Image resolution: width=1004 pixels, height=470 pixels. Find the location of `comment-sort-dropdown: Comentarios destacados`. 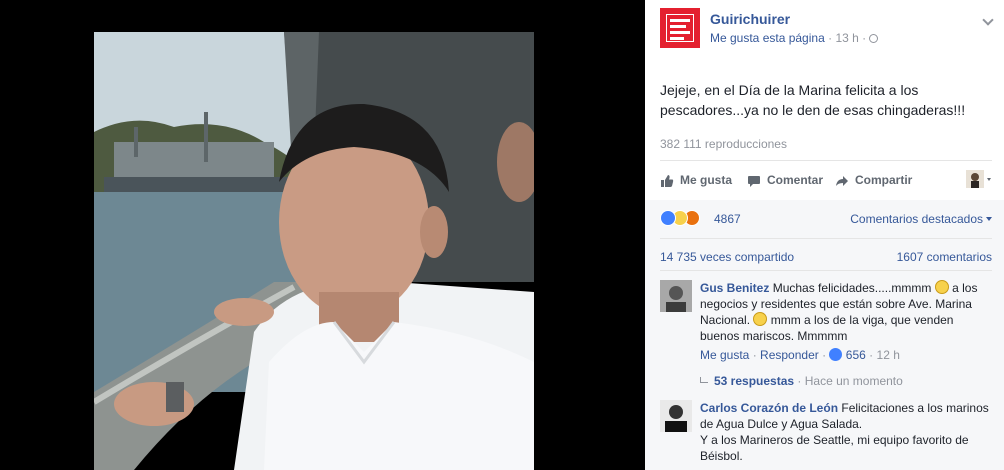

comment-sort-dropdown: Comentarios destacados is located at coordinates (921, 219).